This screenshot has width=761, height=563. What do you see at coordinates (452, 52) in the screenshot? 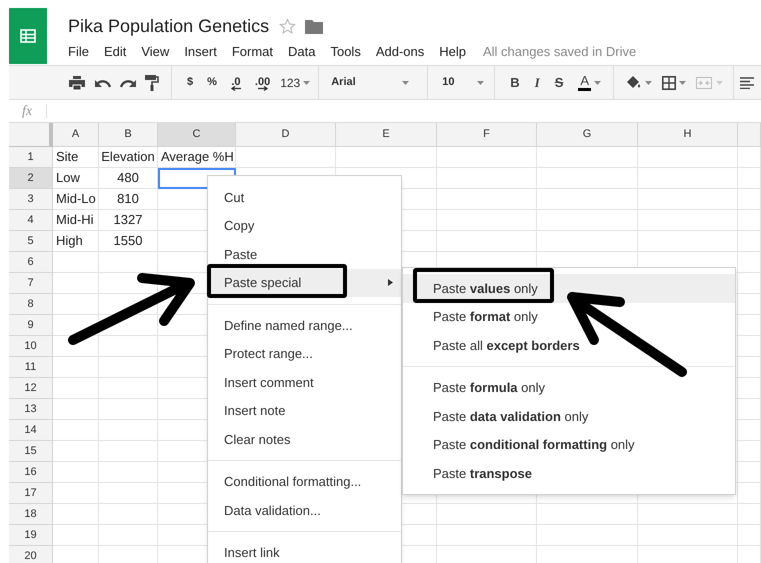
I see `menu-item: Help` at bounding box center [452, 52].